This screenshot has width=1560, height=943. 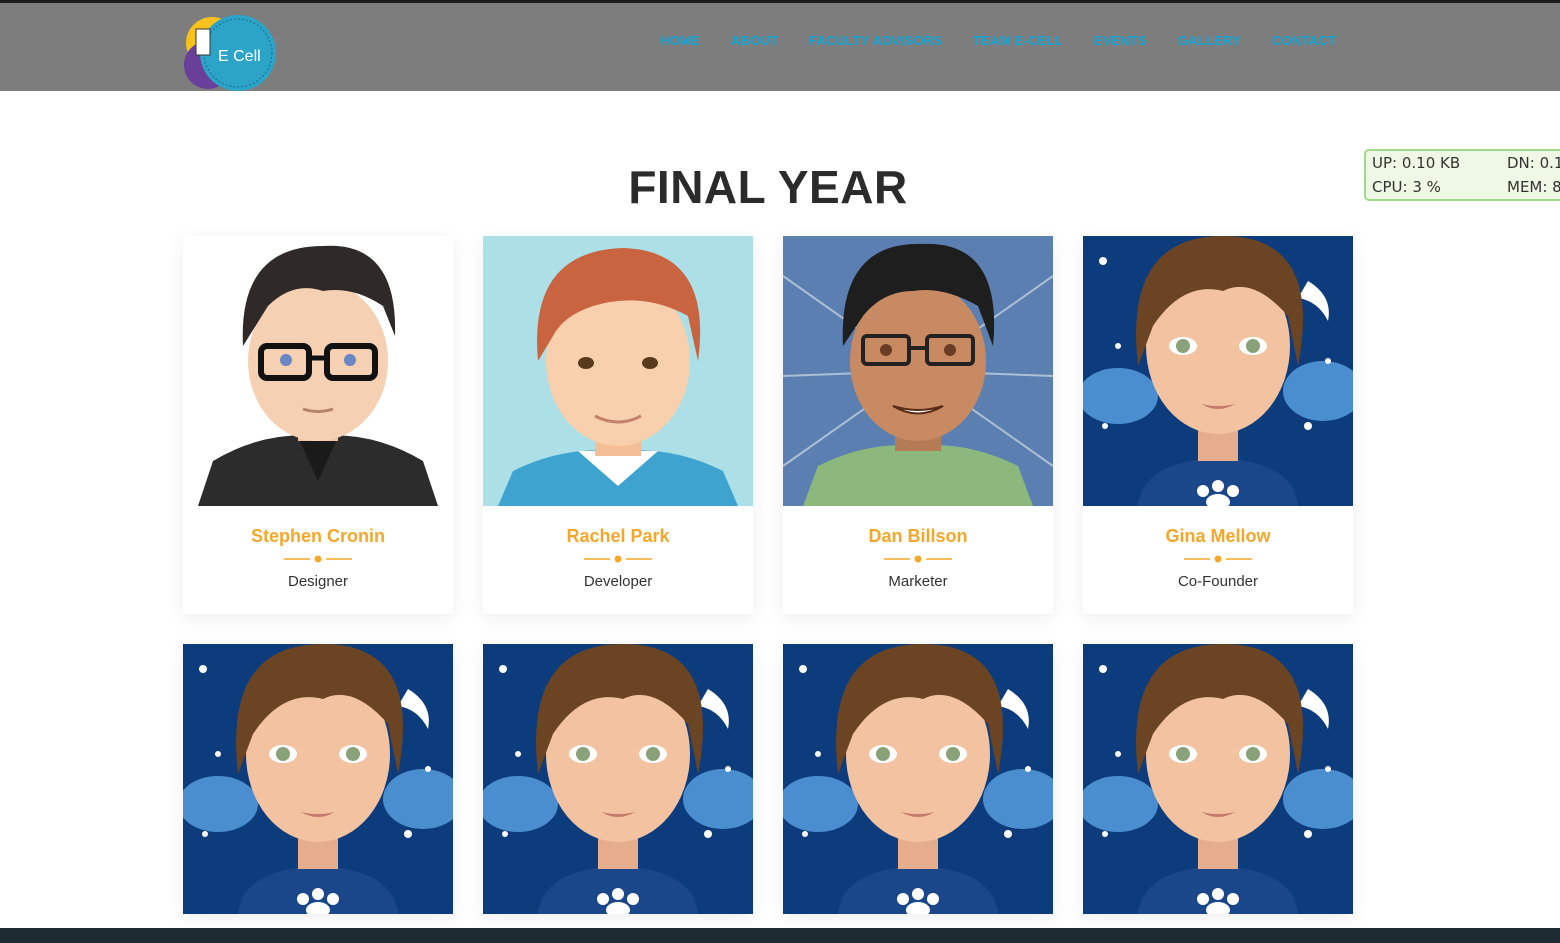 I want to click on member-card: Rachel Park Developer, so click(x=618, y=425).